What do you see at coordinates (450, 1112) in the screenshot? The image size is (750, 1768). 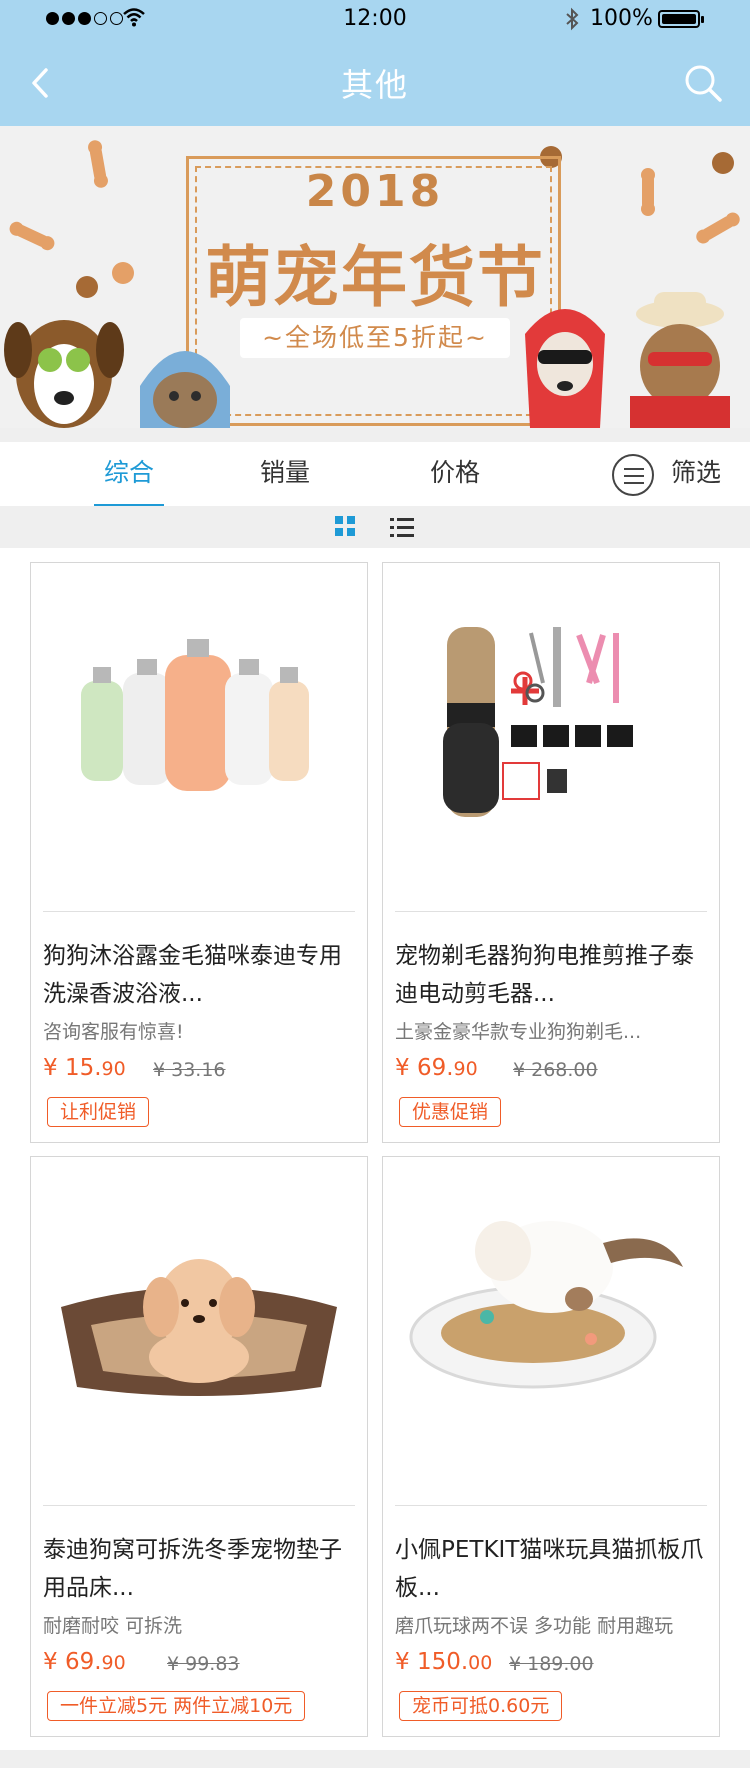 I see `promo-tag: 优惠促销` at bounding box center [450, 1112].